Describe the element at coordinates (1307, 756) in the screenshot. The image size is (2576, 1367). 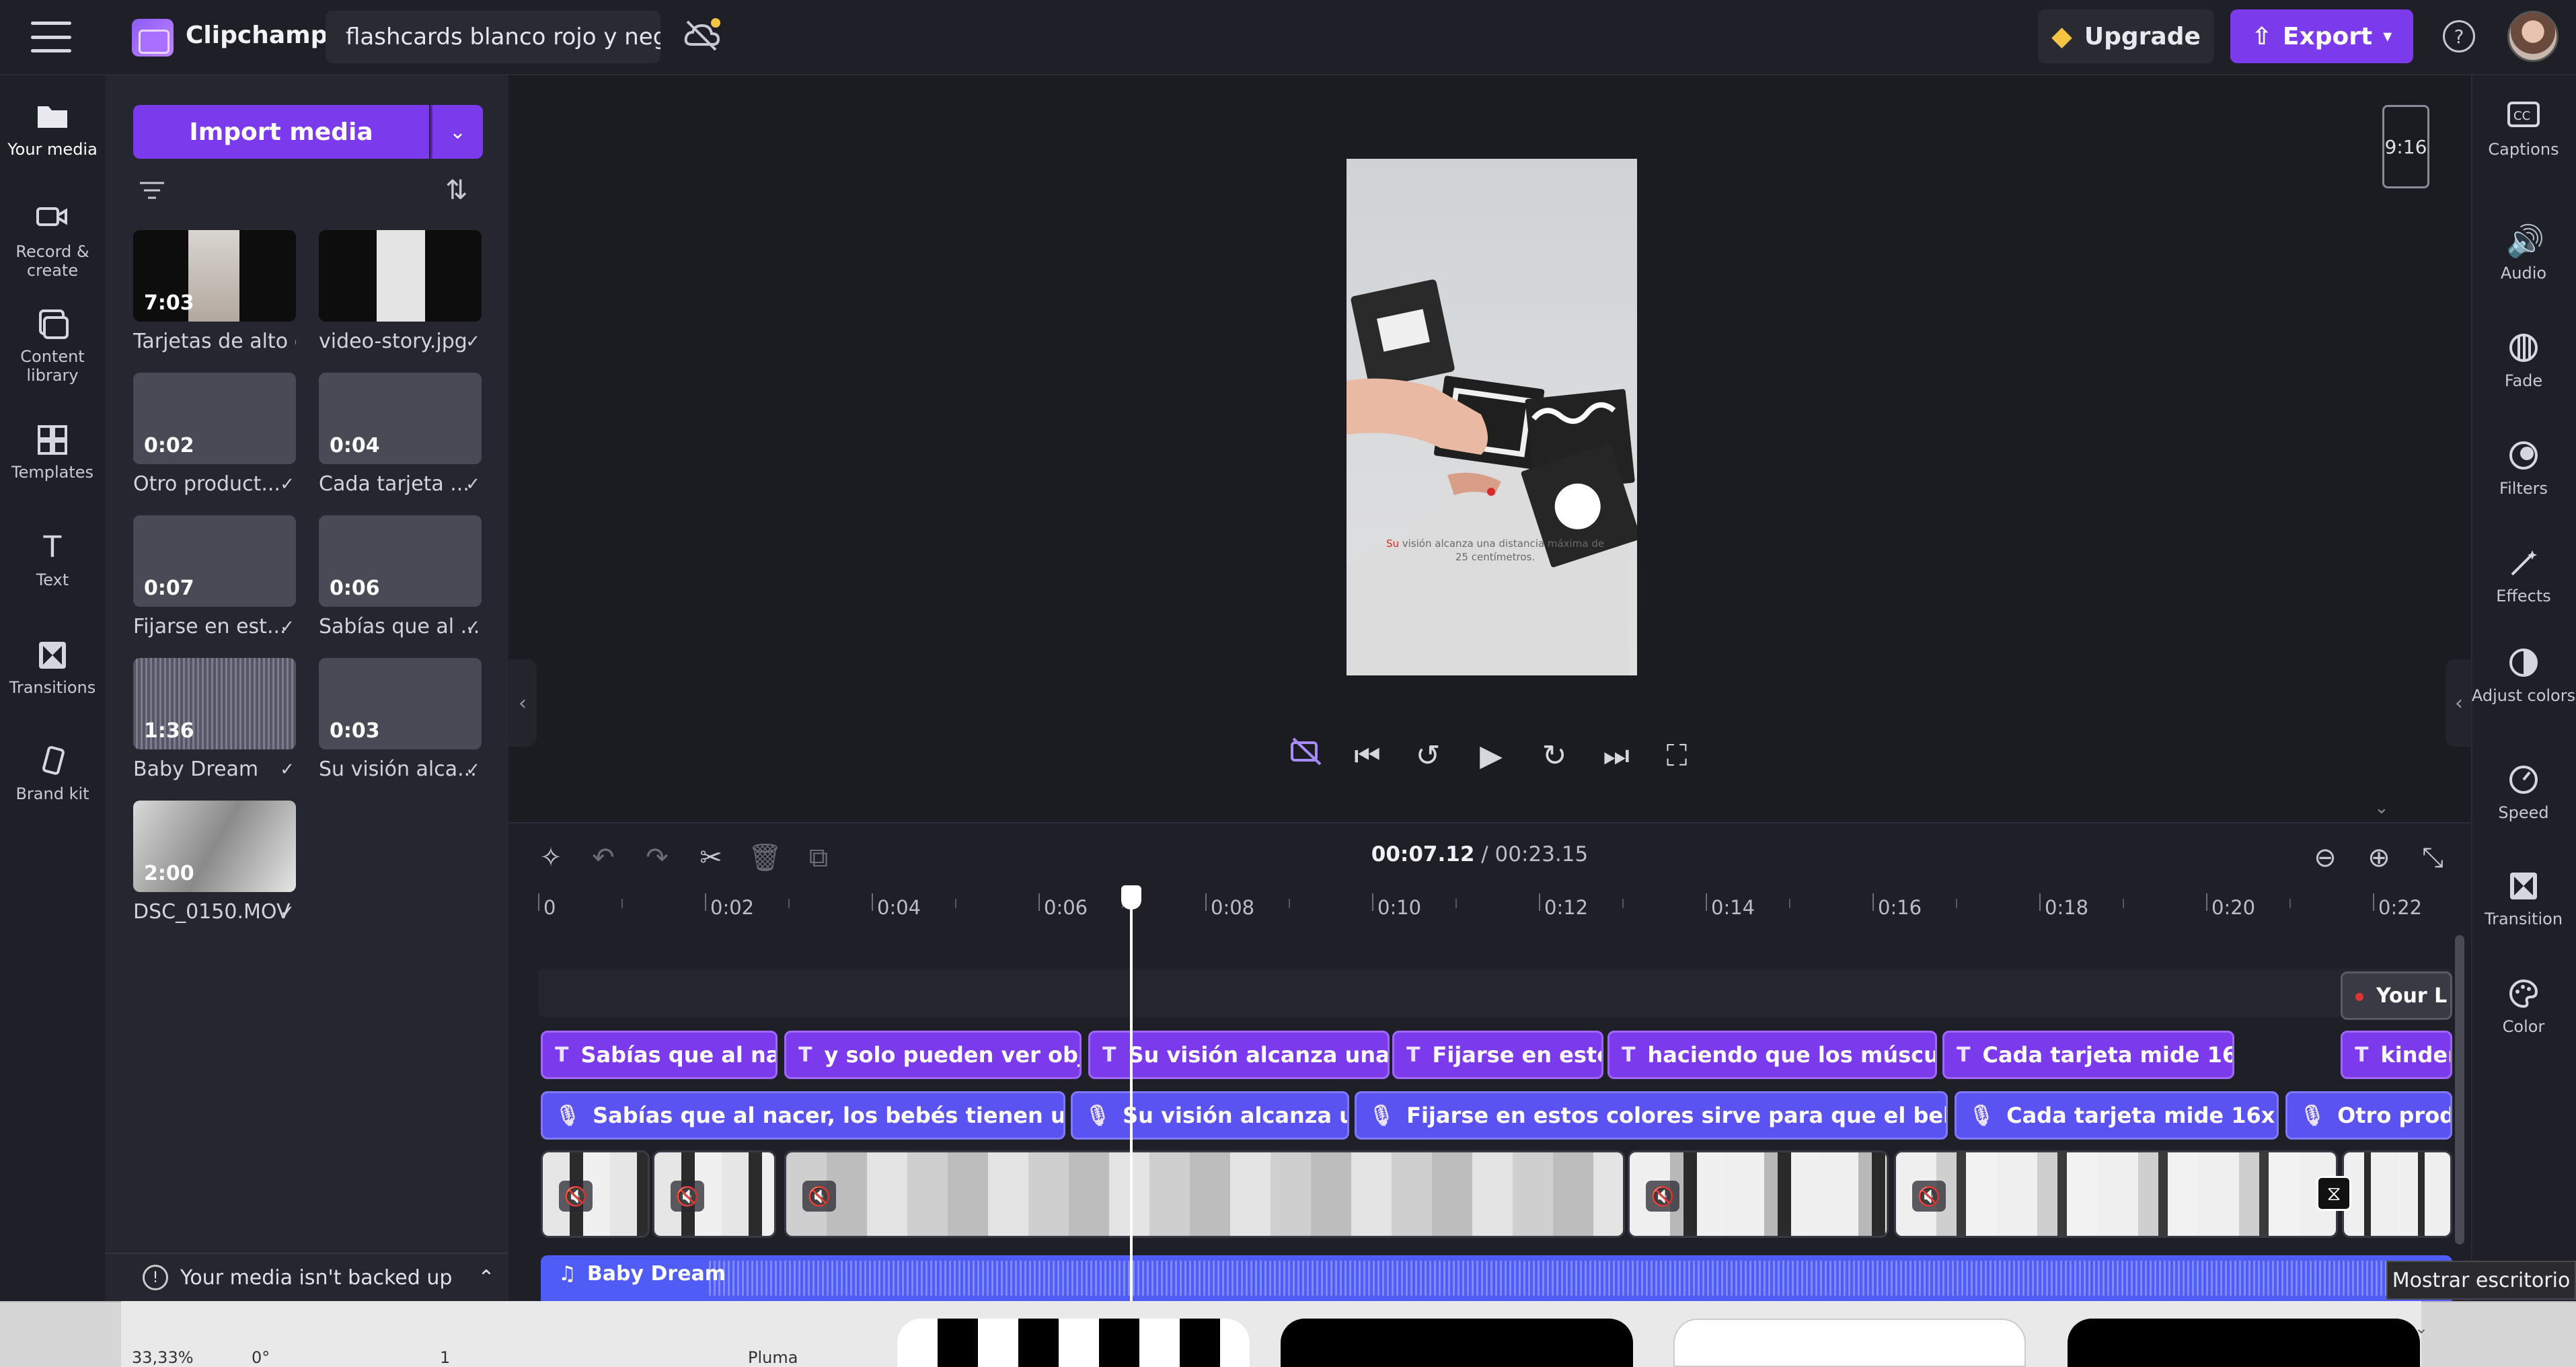
I see `camera-off-icon` at that location.